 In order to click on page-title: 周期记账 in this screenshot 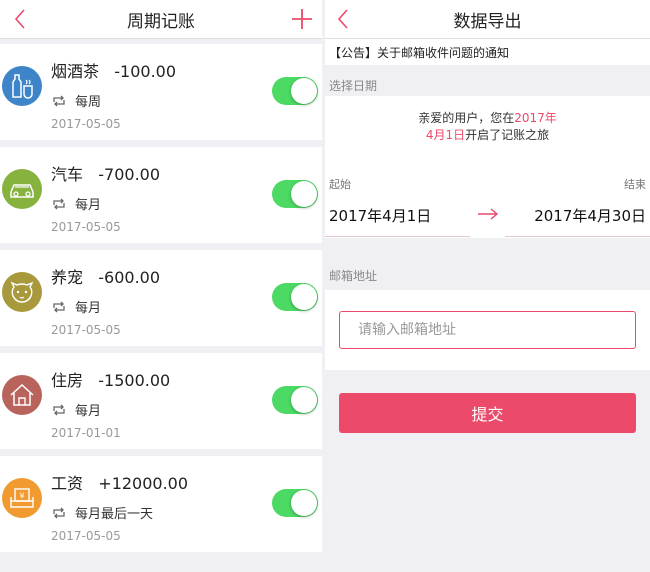, I will do `click(161, 21)`.